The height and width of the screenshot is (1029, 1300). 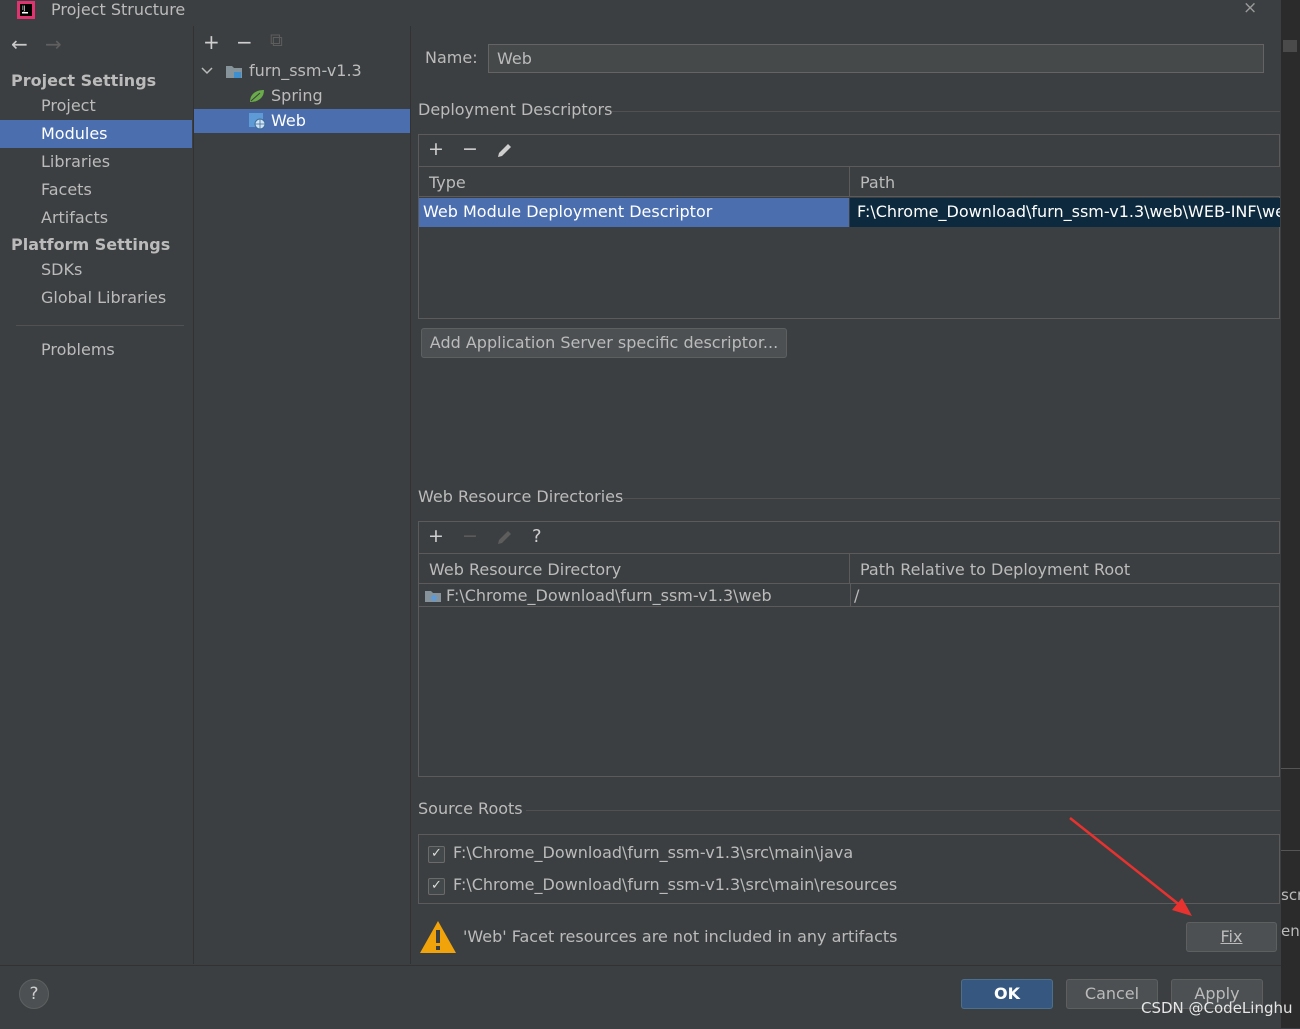 I want to click on nav-item-project: Project, so click(x=96, y=106).